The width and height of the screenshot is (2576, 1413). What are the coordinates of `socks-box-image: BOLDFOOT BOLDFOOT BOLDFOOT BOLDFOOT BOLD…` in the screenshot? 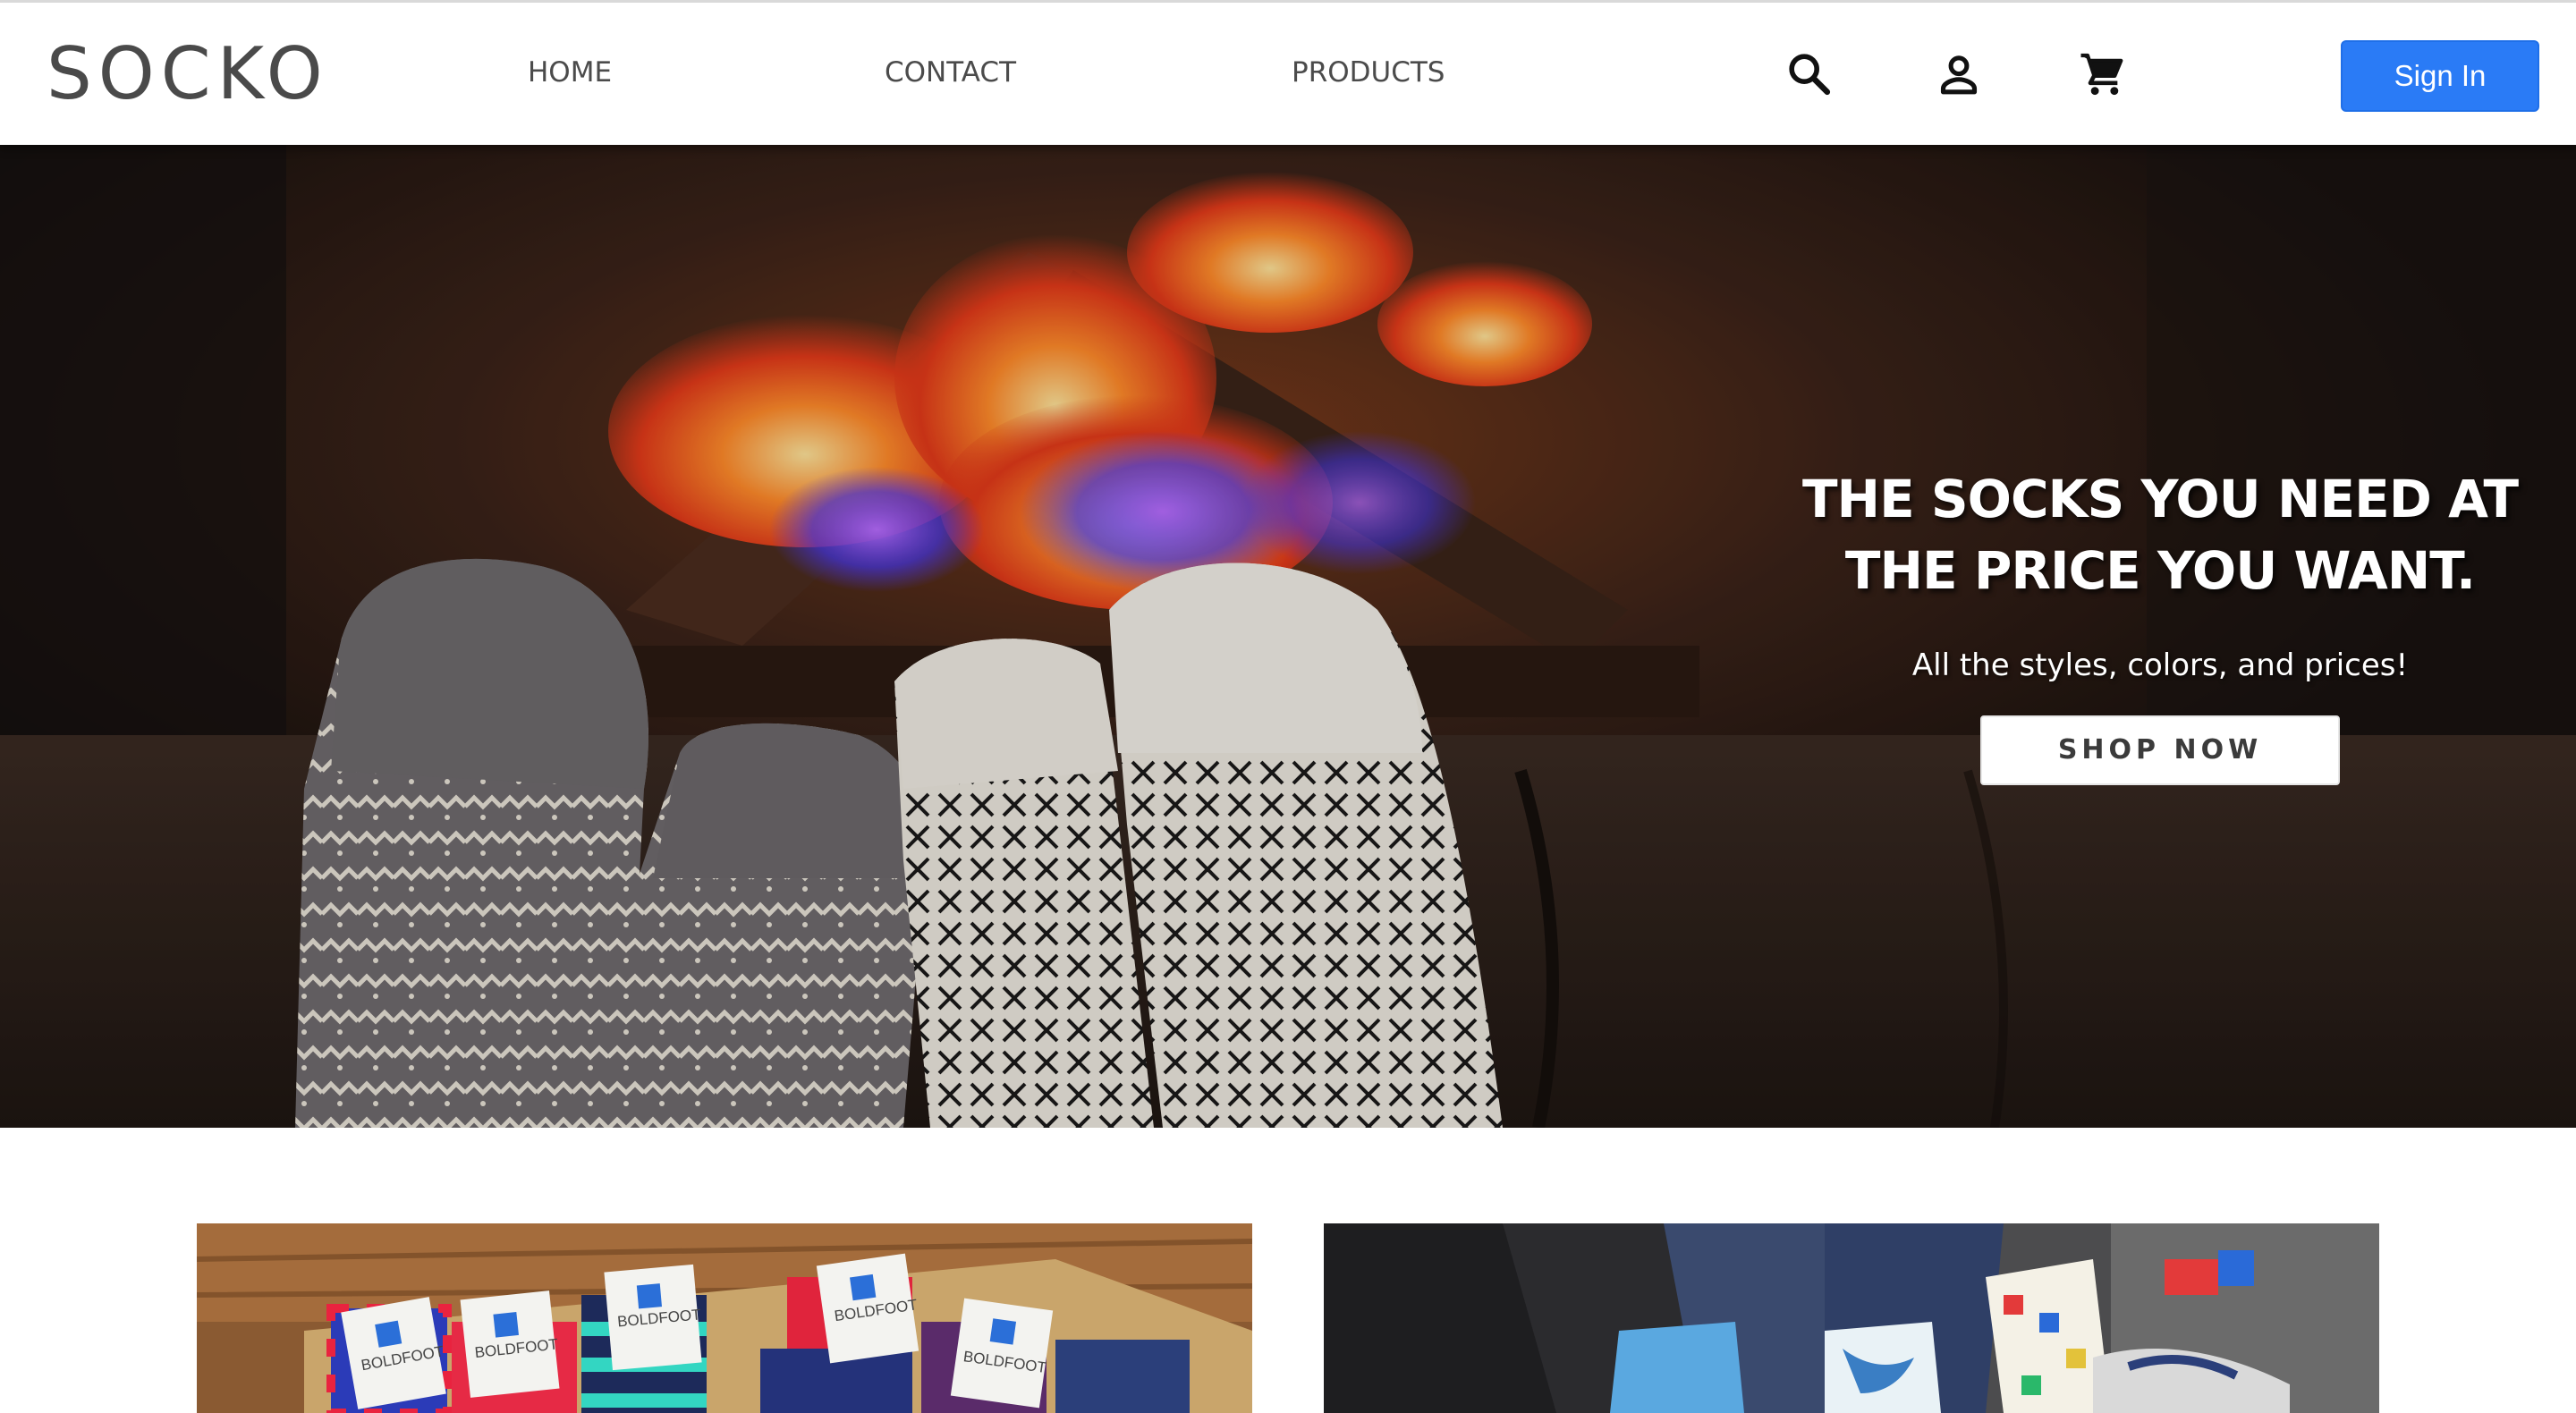 It's located at (724, 1318).